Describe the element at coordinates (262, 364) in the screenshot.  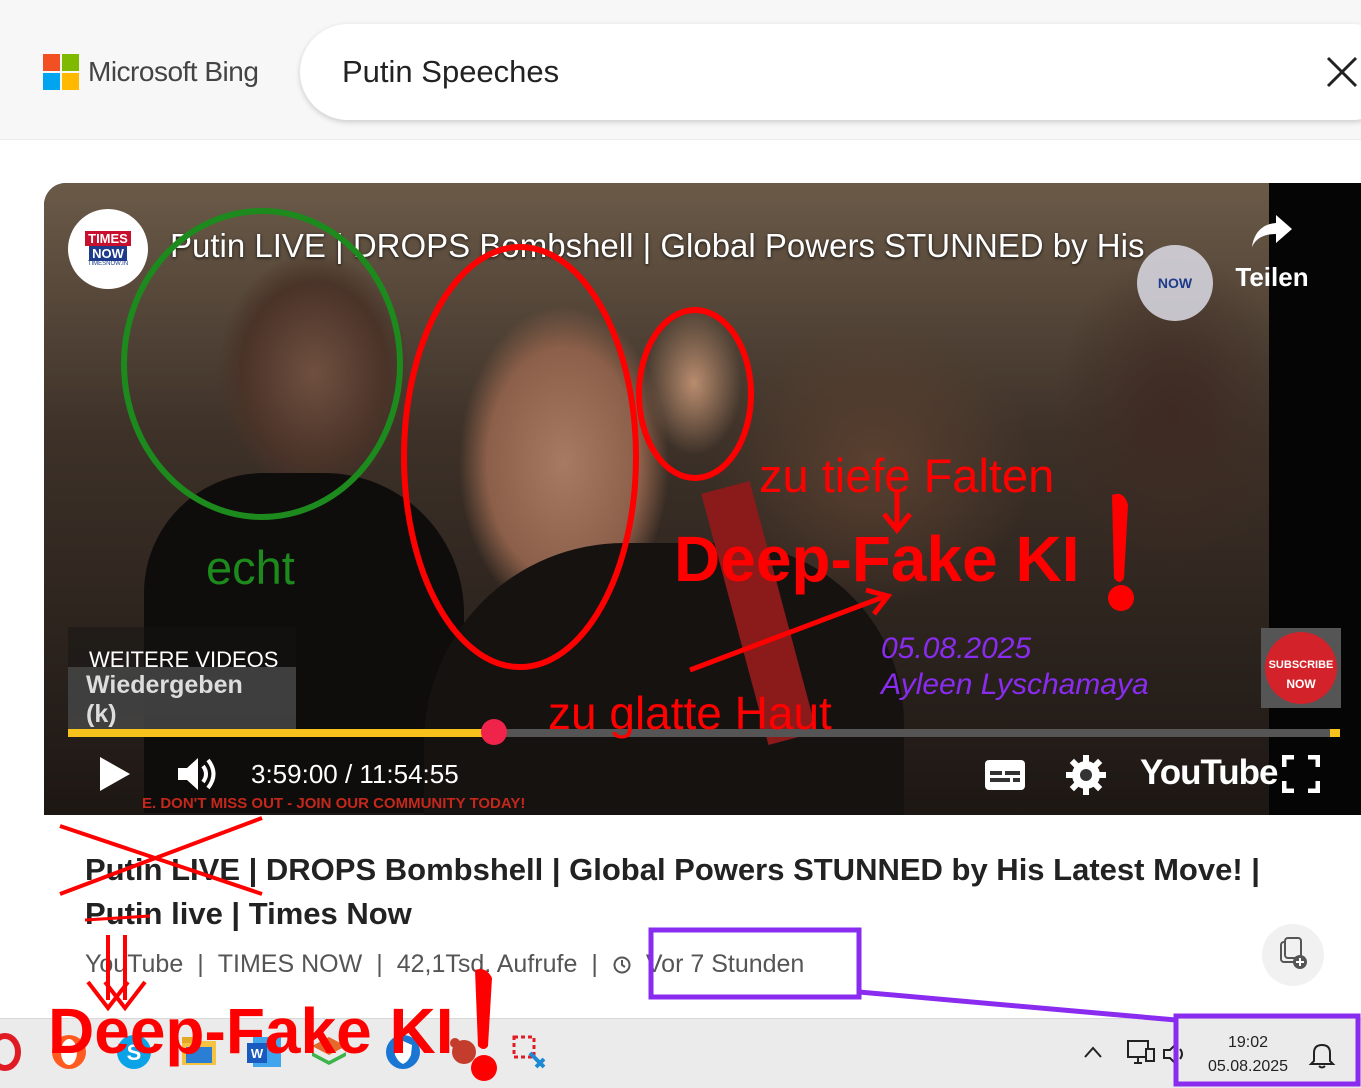
I see `green-circle-real` at that location.